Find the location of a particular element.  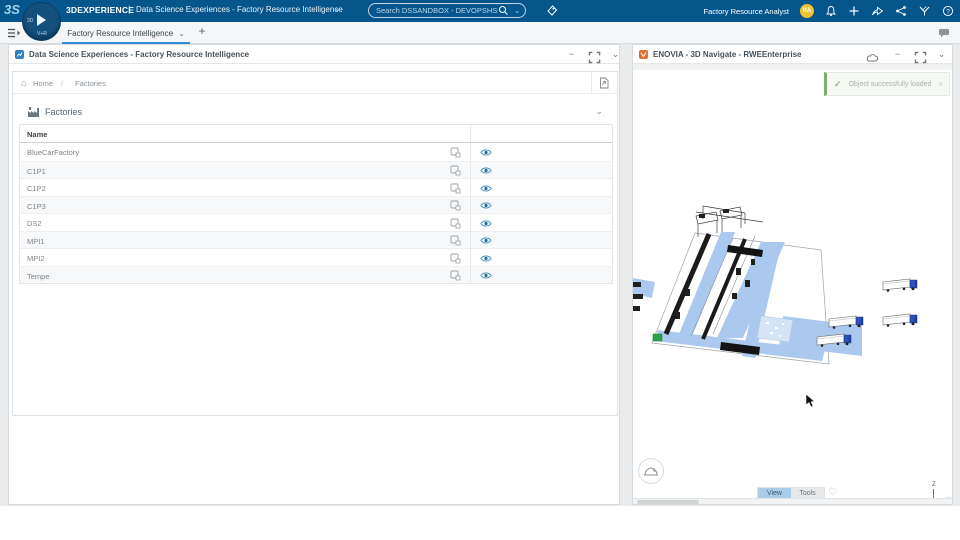

right-panel-title: ENOVIA - 3D Navigate - RWEEnterprise is located at coordinates (727, 54).